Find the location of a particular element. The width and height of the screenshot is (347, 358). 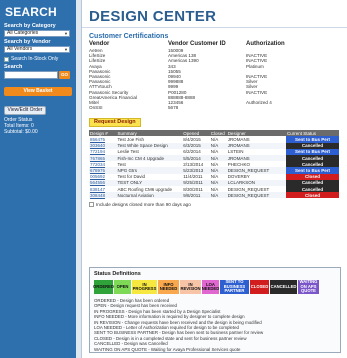

certification-row: OnSSI 5678 is located at coordinates (214, 107).